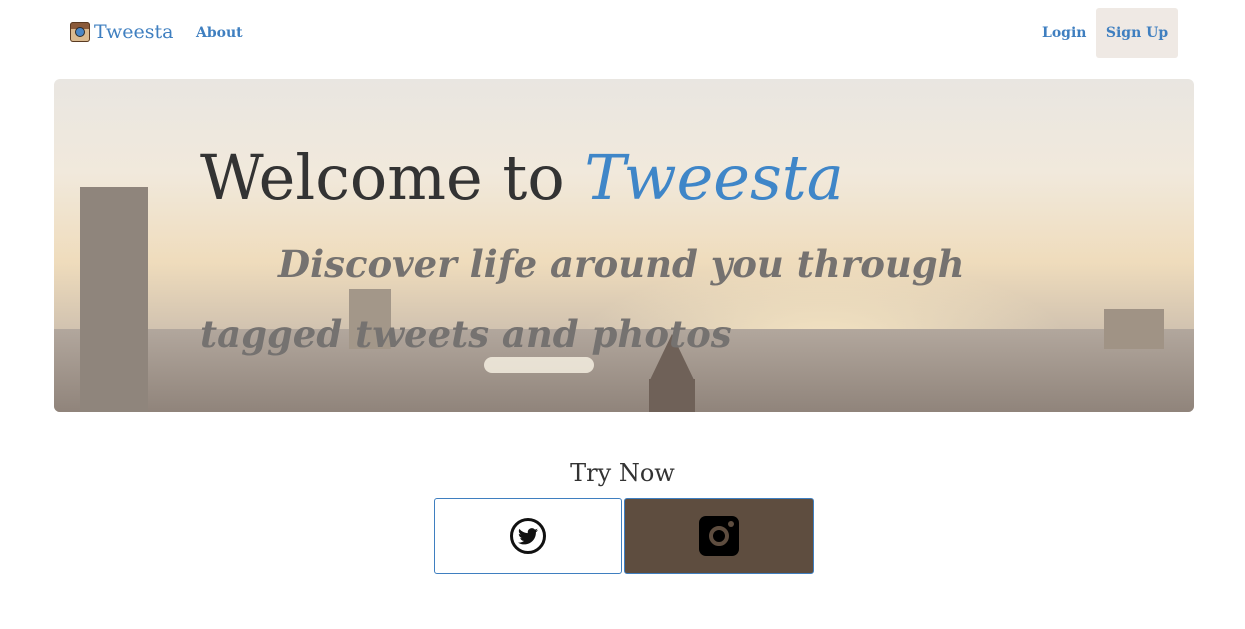 Image resolution: width=1245 pixels, height=629 pixels. I want to click on brand-link: Tweesta, so click(121, 32).